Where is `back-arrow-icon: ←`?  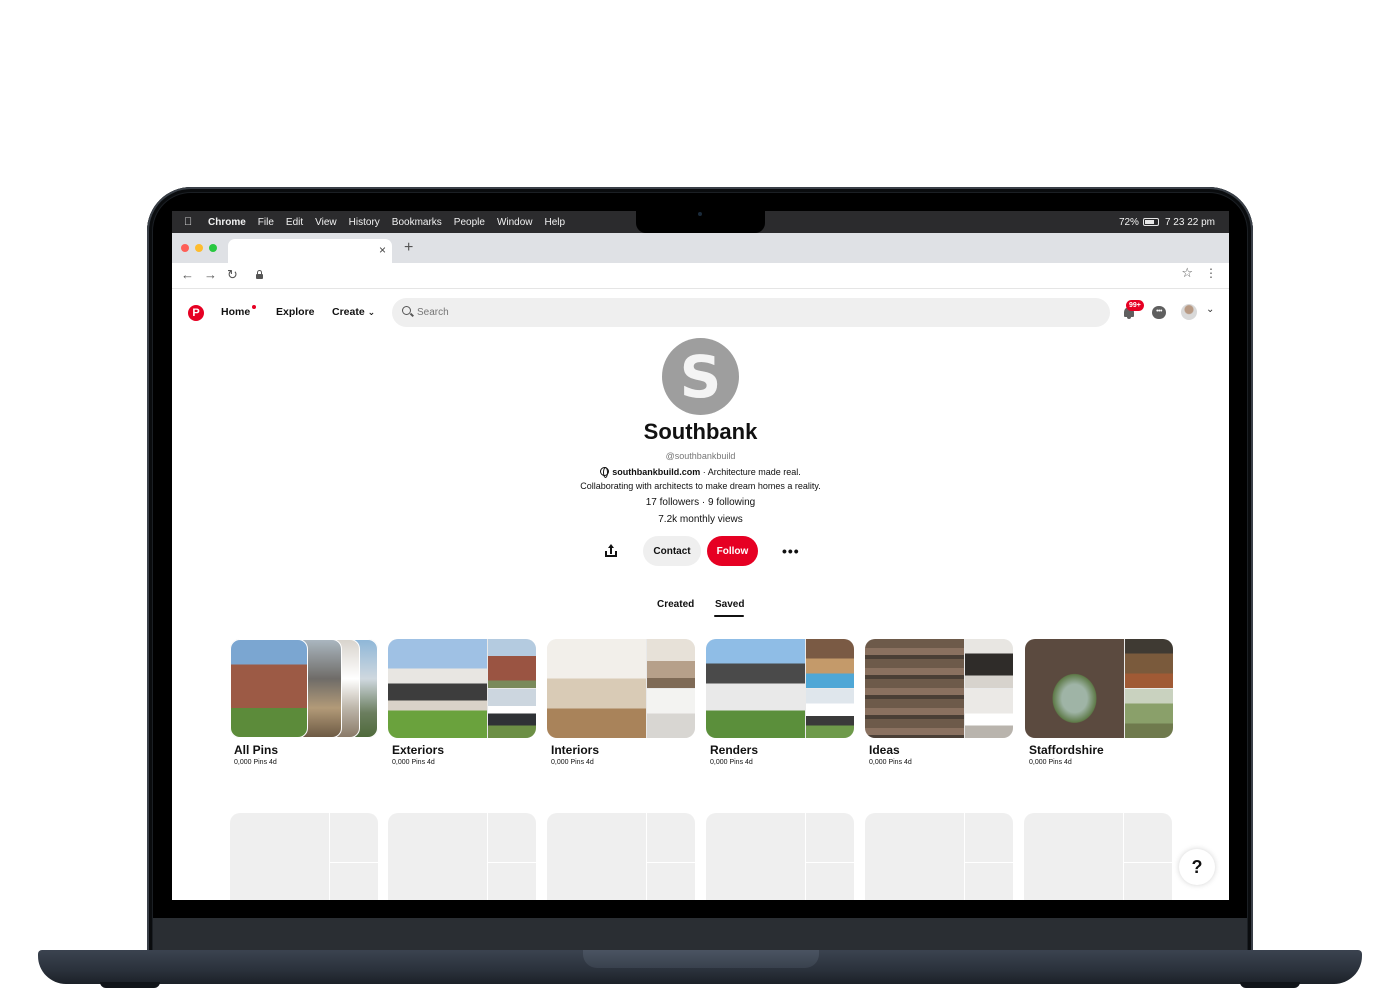 back-arrow-icon: ← is located at coordinates (187, 274).